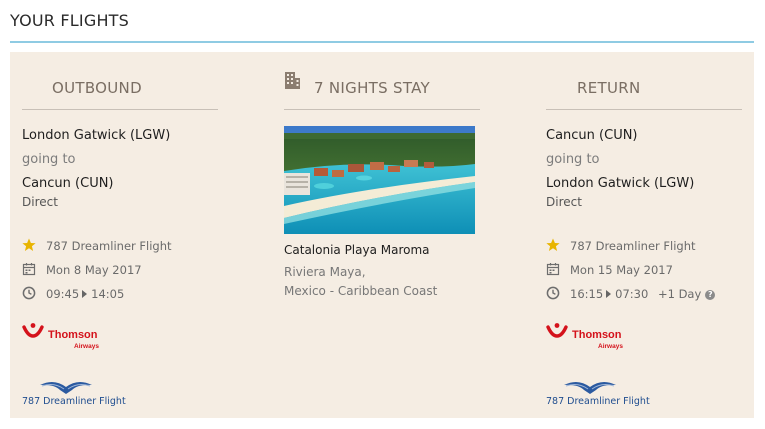 The height and width of the screenshot is (429, 765). I want to click on hotel-name: Catalonia Playa Maroma, so click(357, 250).